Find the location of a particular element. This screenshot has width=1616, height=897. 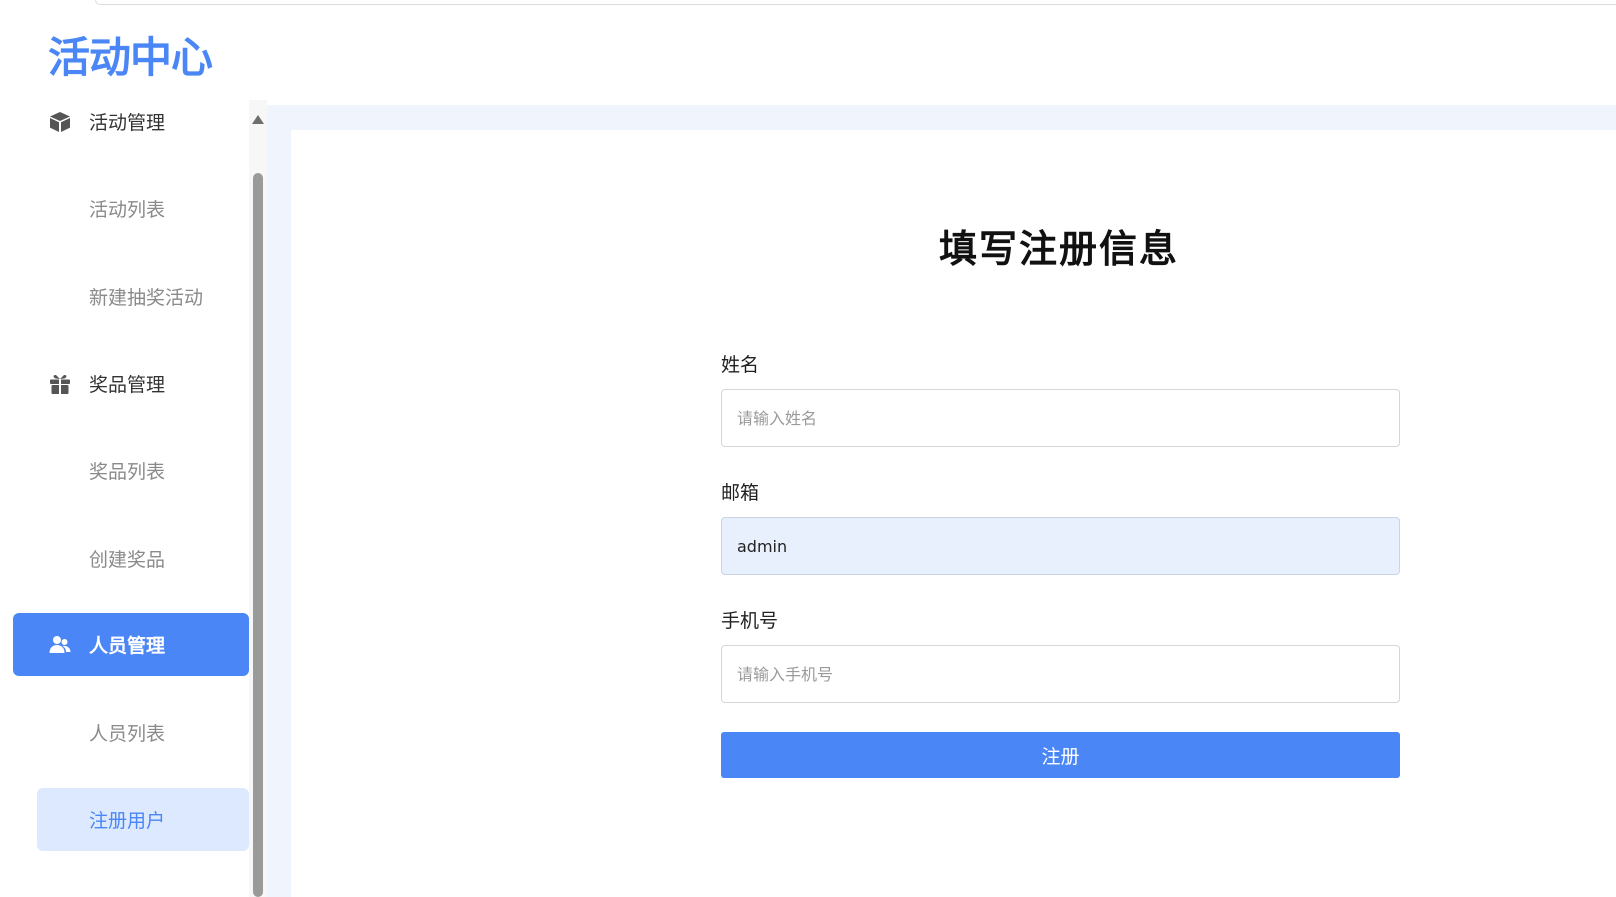

sidebar-item-personnel-list: 人员列表 is located at coordinates (131, 732).